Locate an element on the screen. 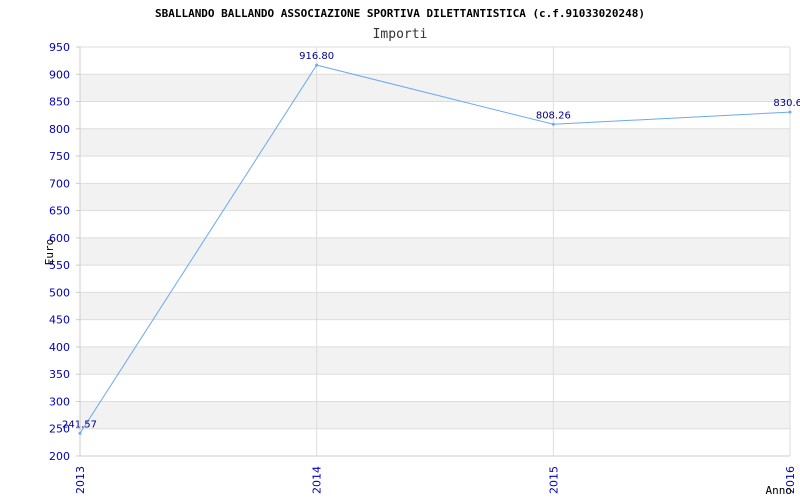 This screenshot has height=500, width=800. x-tick-label: 2013 is located at coordinates (80, 480).